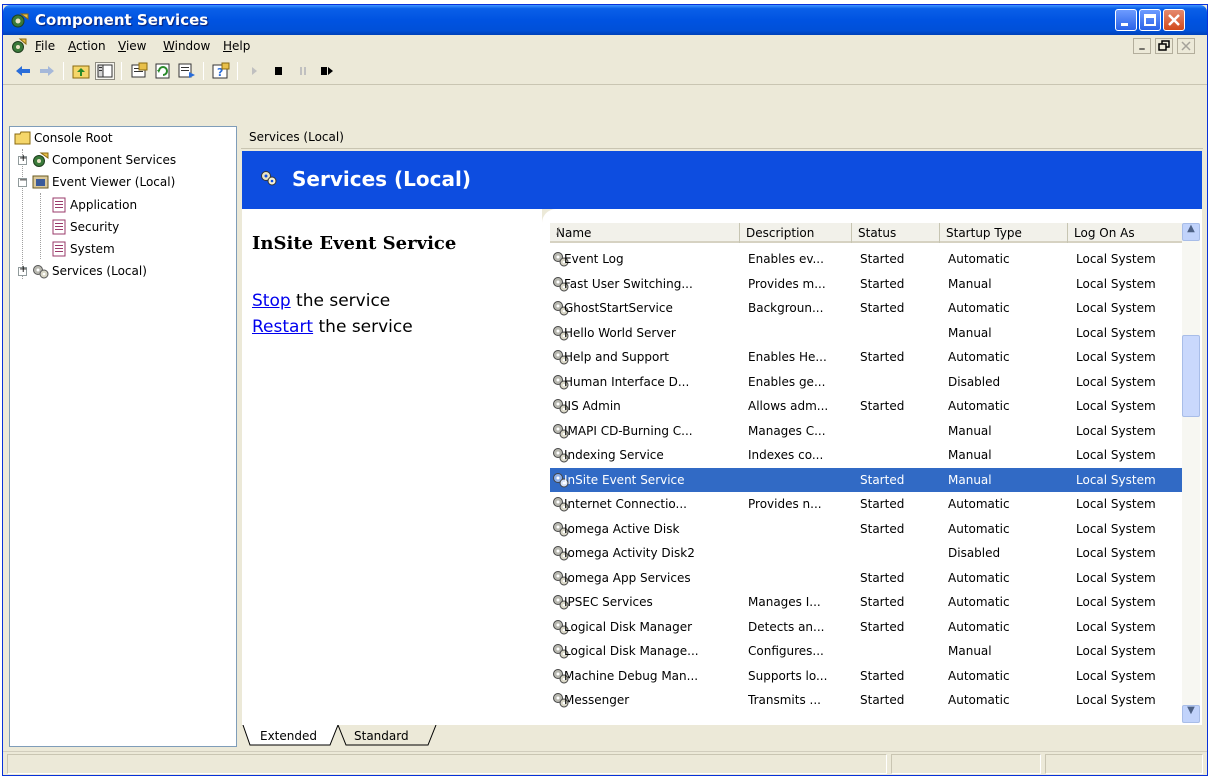 The height and width of the screenshot is (778, 1210). What do you see at coordinates (303, 71) in the screenshot?
I see `pause-service-icon` at bounding box center [303, 71].